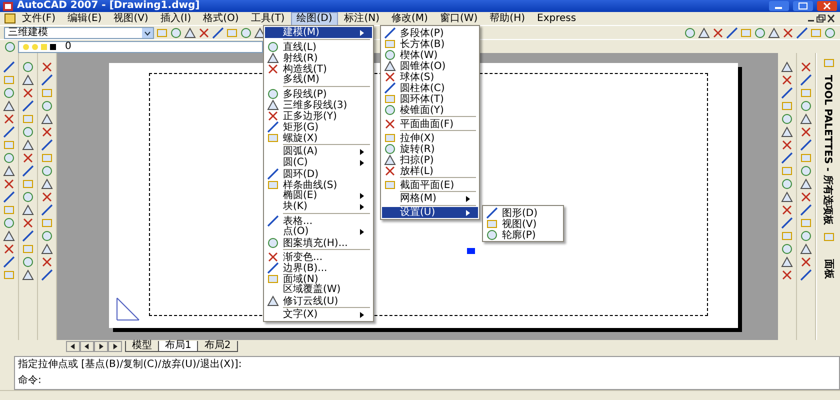 This screenshot has height=400, width=840. What do you see at coordinates (318, 104) in the screenshot?
I see `menu-item: 三维多段线(3)` at bounding box center [318, 104].